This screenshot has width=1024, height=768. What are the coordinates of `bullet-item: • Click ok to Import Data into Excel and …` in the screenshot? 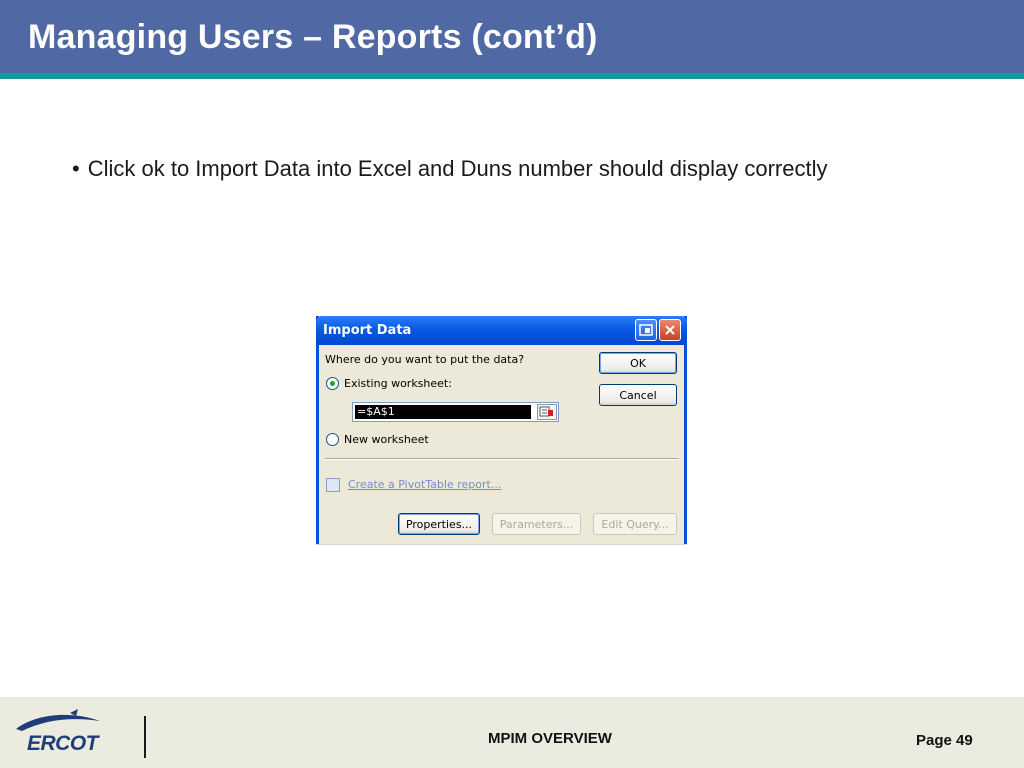 It's located at (449, 169).